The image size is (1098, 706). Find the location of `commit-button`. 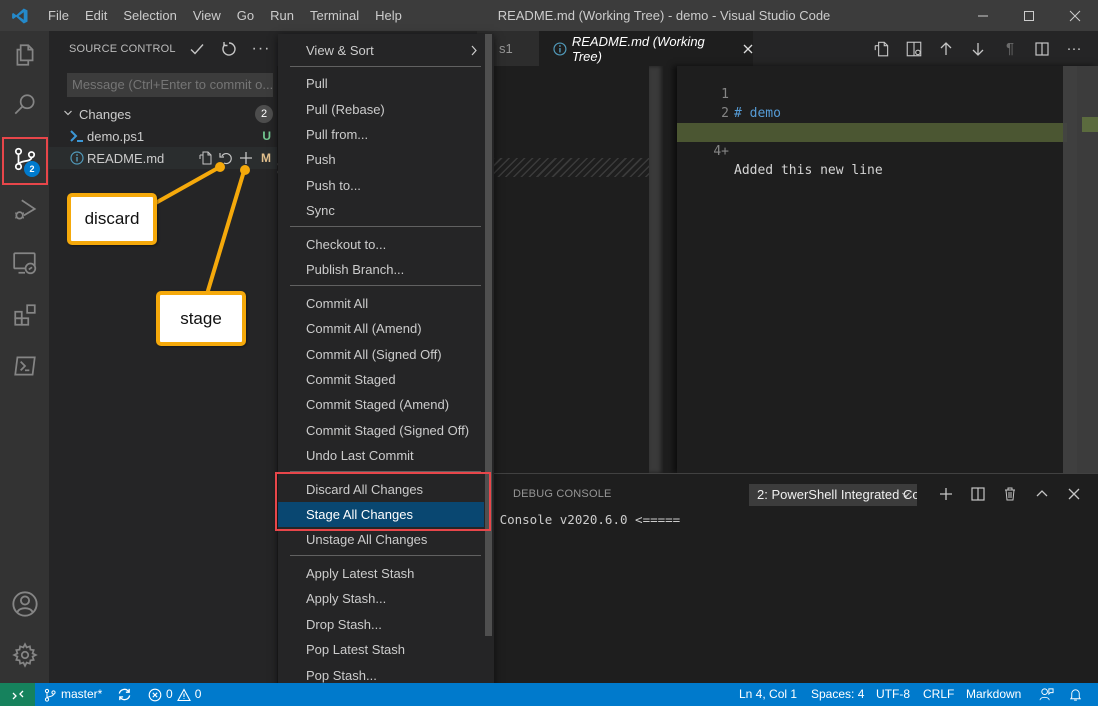

commit-button is located at coordinates (197, 48).